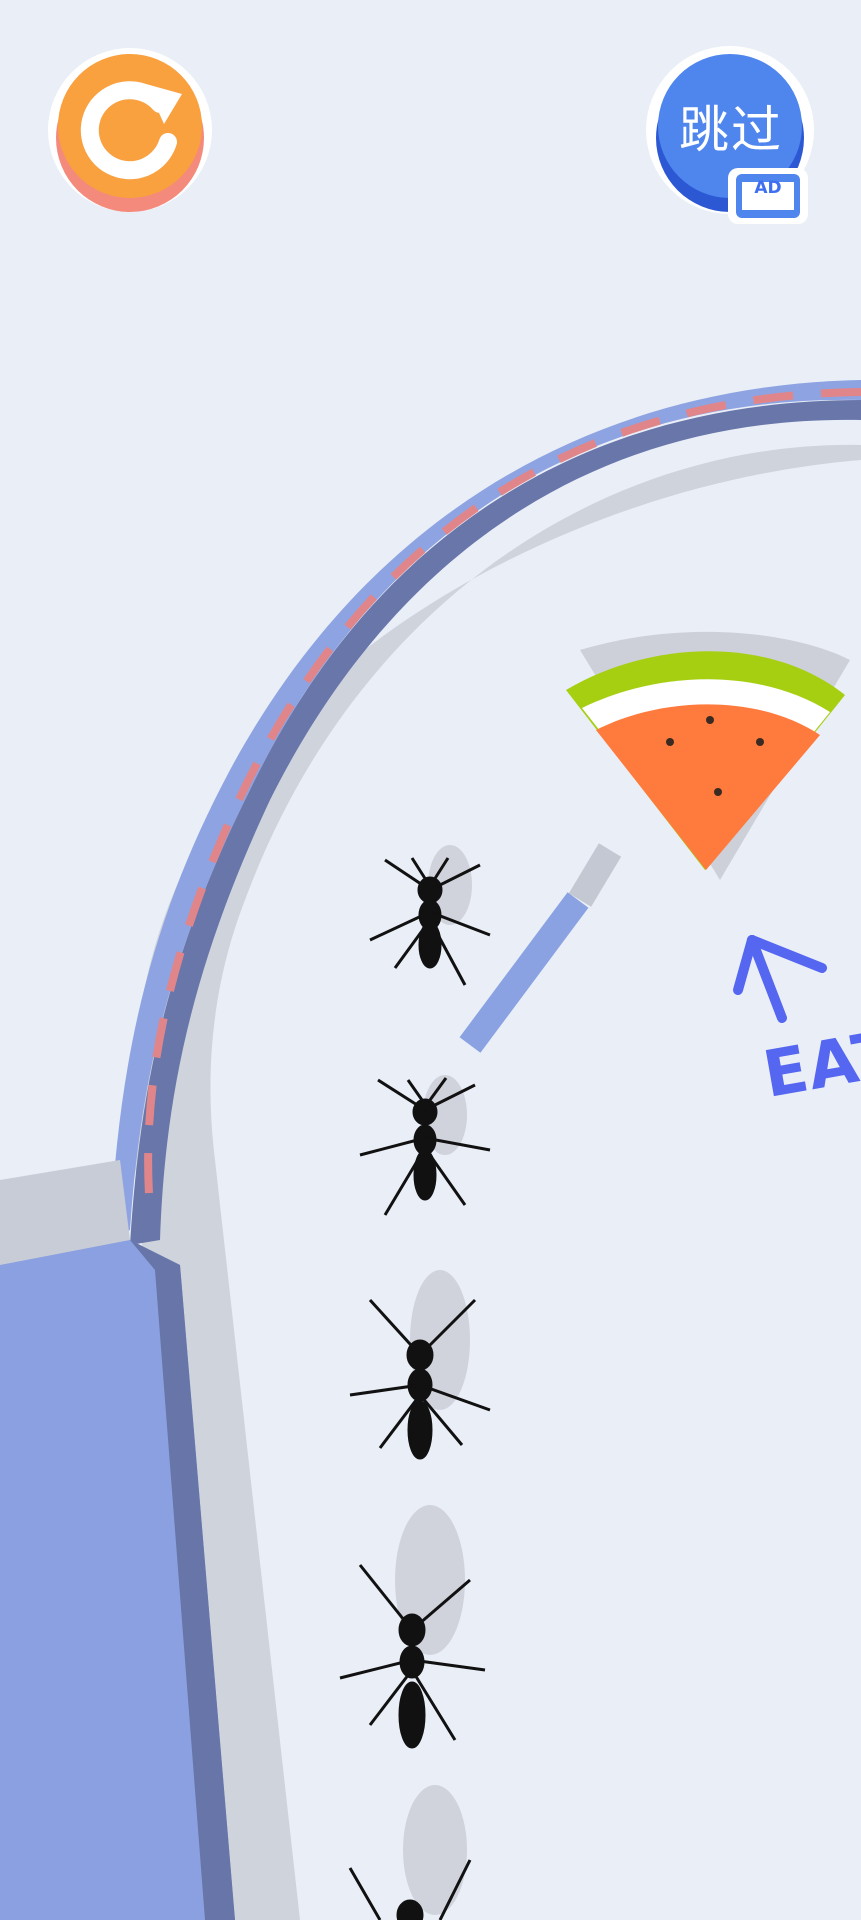 The width and height of the screenshot is (861, 1920). What do you see at coordinates (780, 979) in the screenshot?
I see `up-left-arrow-icon` at bounding box center [780, 979].